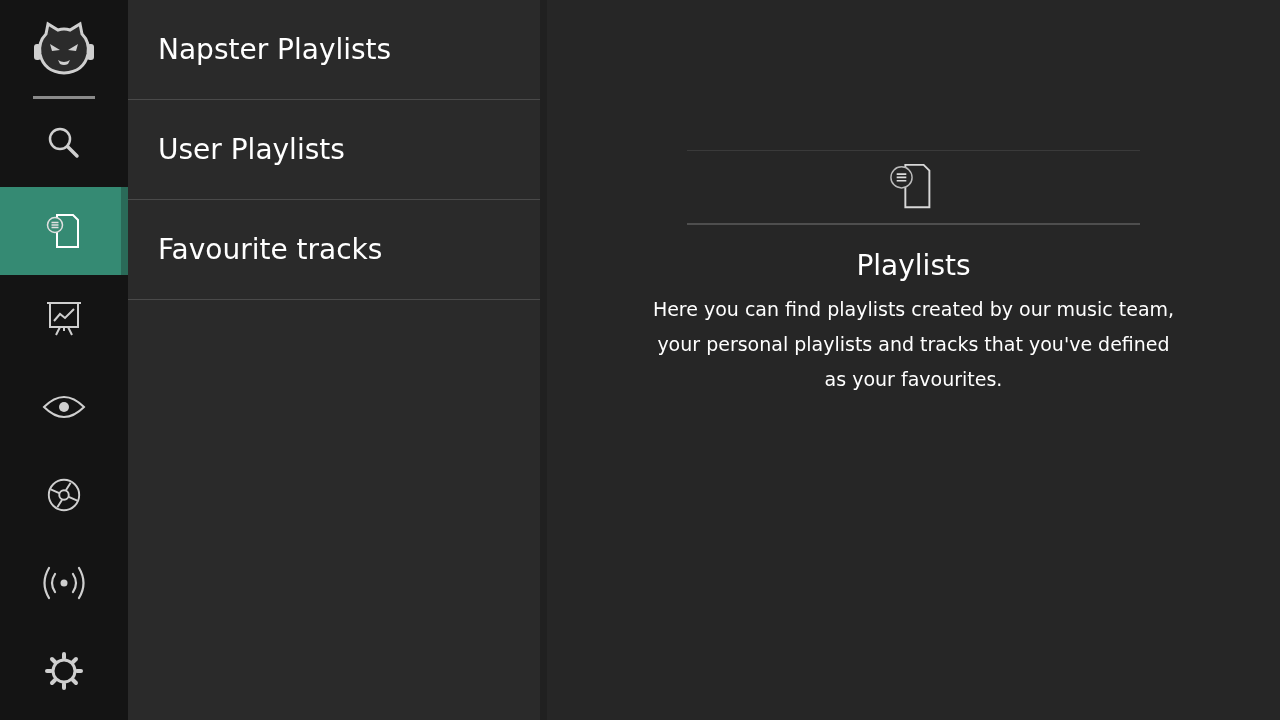 This screenshot has height=720, width=1280. I want to click on menu-item: Favourite tracks, so click(334, 250).